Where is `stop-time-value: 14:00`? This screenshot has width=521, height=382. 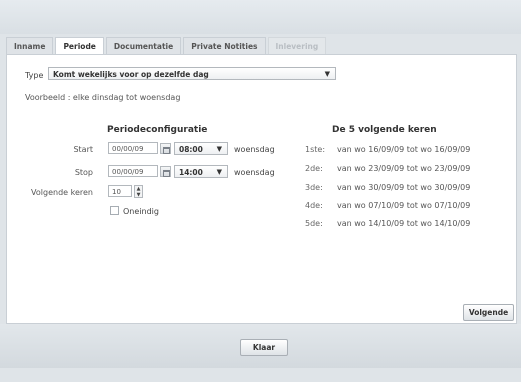
stop-time-value: 14:00 is located at coordinates (191, 172).